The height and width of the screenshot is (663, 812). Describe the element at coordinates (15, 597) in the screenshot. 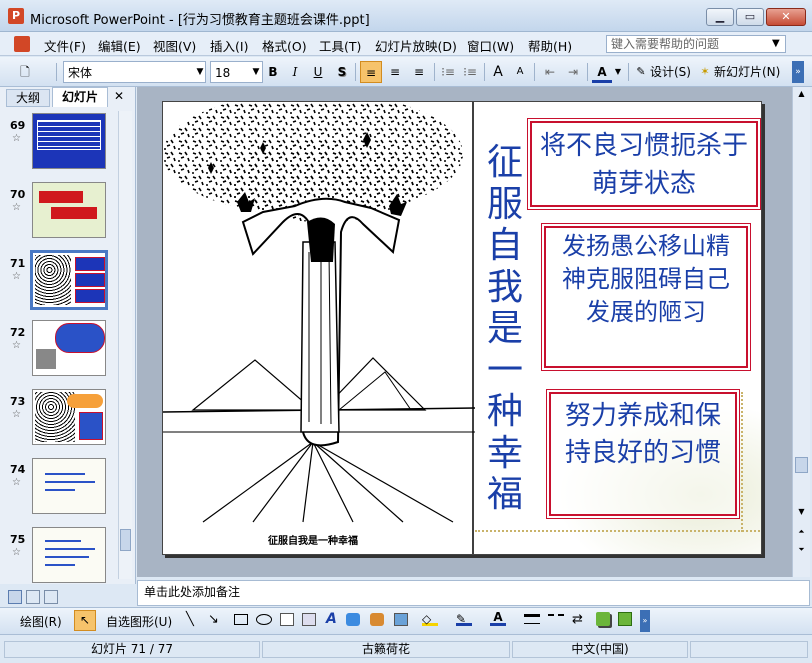

I see `normal-view-icon` at that location.